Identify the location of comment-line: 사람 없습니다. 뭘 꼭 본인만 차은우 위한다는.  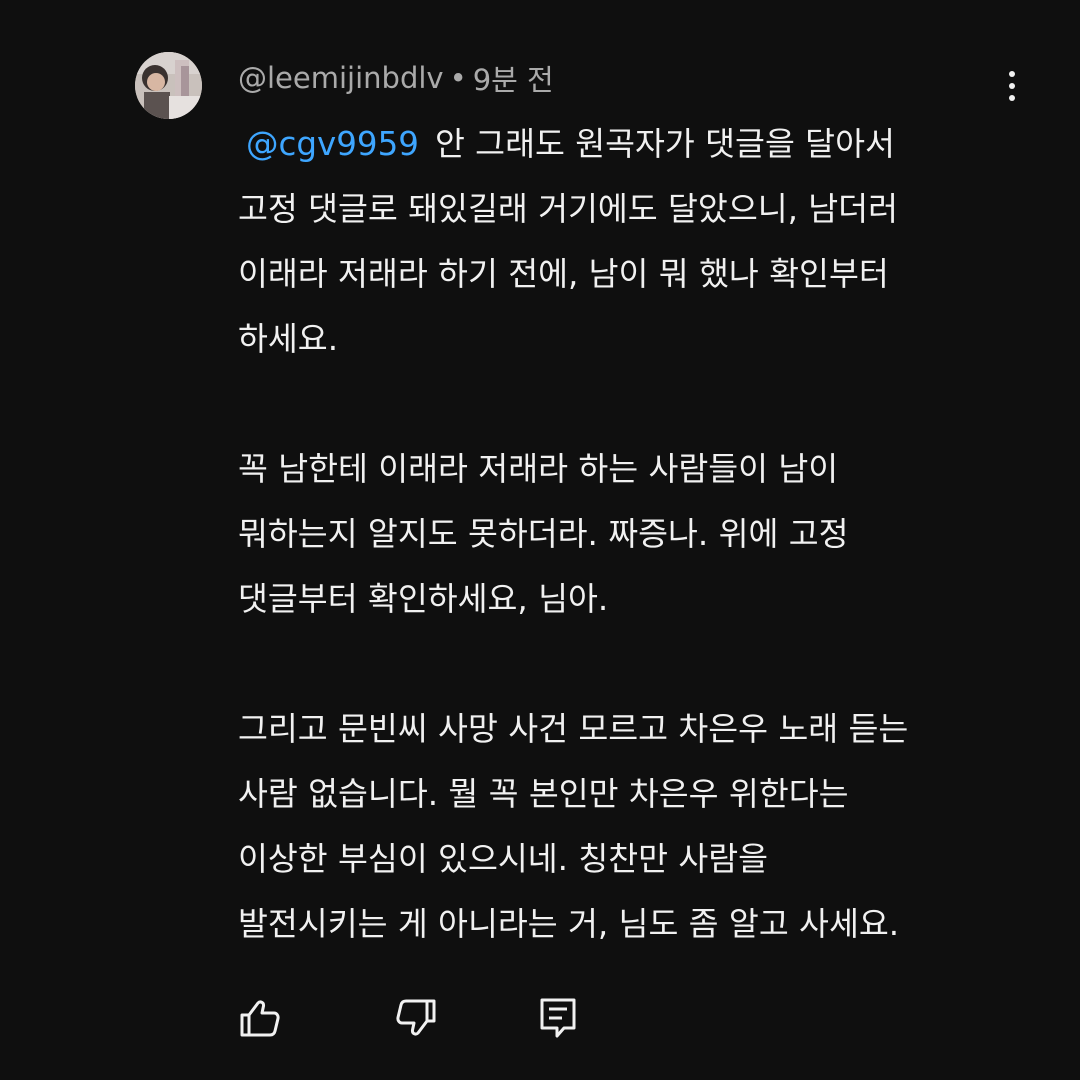
(543, 794).